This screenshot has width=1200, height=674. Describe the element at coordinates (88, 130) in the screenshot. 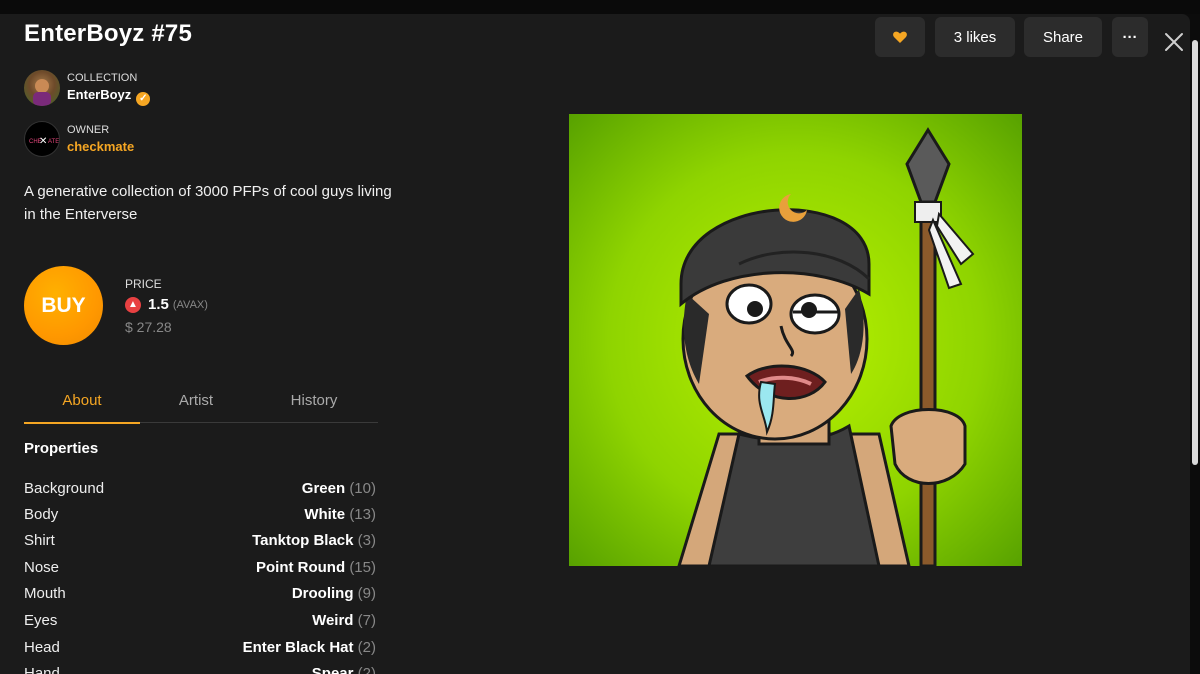

I see `owner-label: OWNER` at that location.